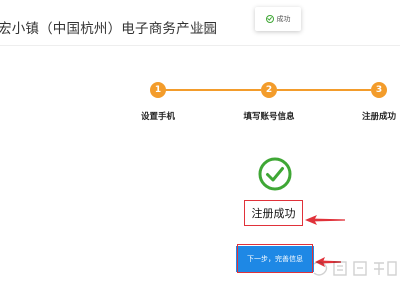 This screenshot has width=400, height=300. I want to click on watermark-logo, so click(355, 268).